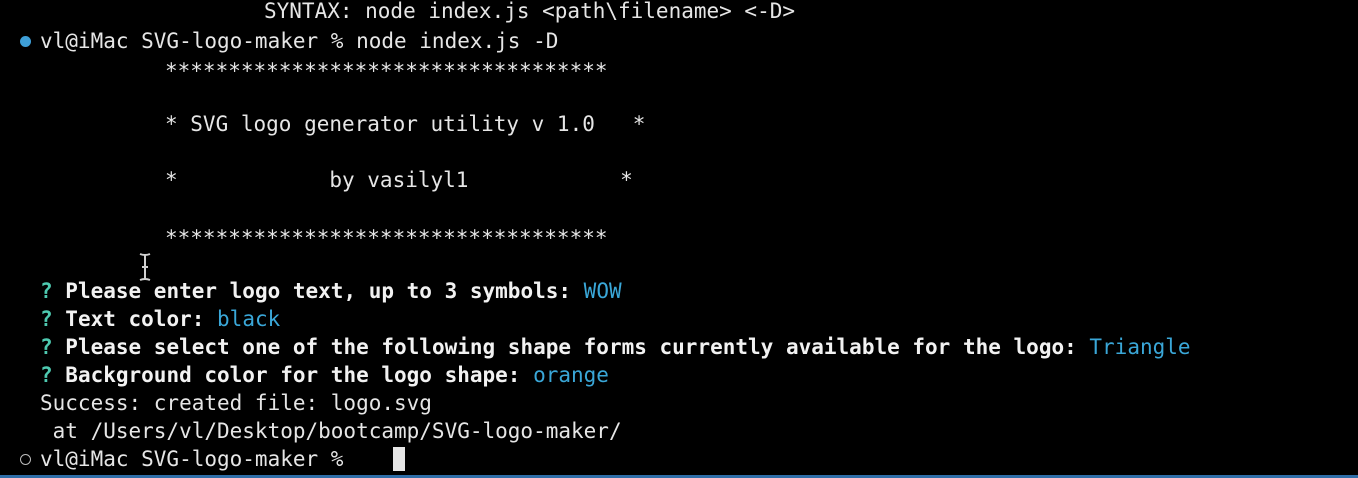  What do you see at coordinates (405, 124) in the screenshot?
I see `banner-title: * SVG logo generator utility v 1.0 *` at bounding box center [405, 124].